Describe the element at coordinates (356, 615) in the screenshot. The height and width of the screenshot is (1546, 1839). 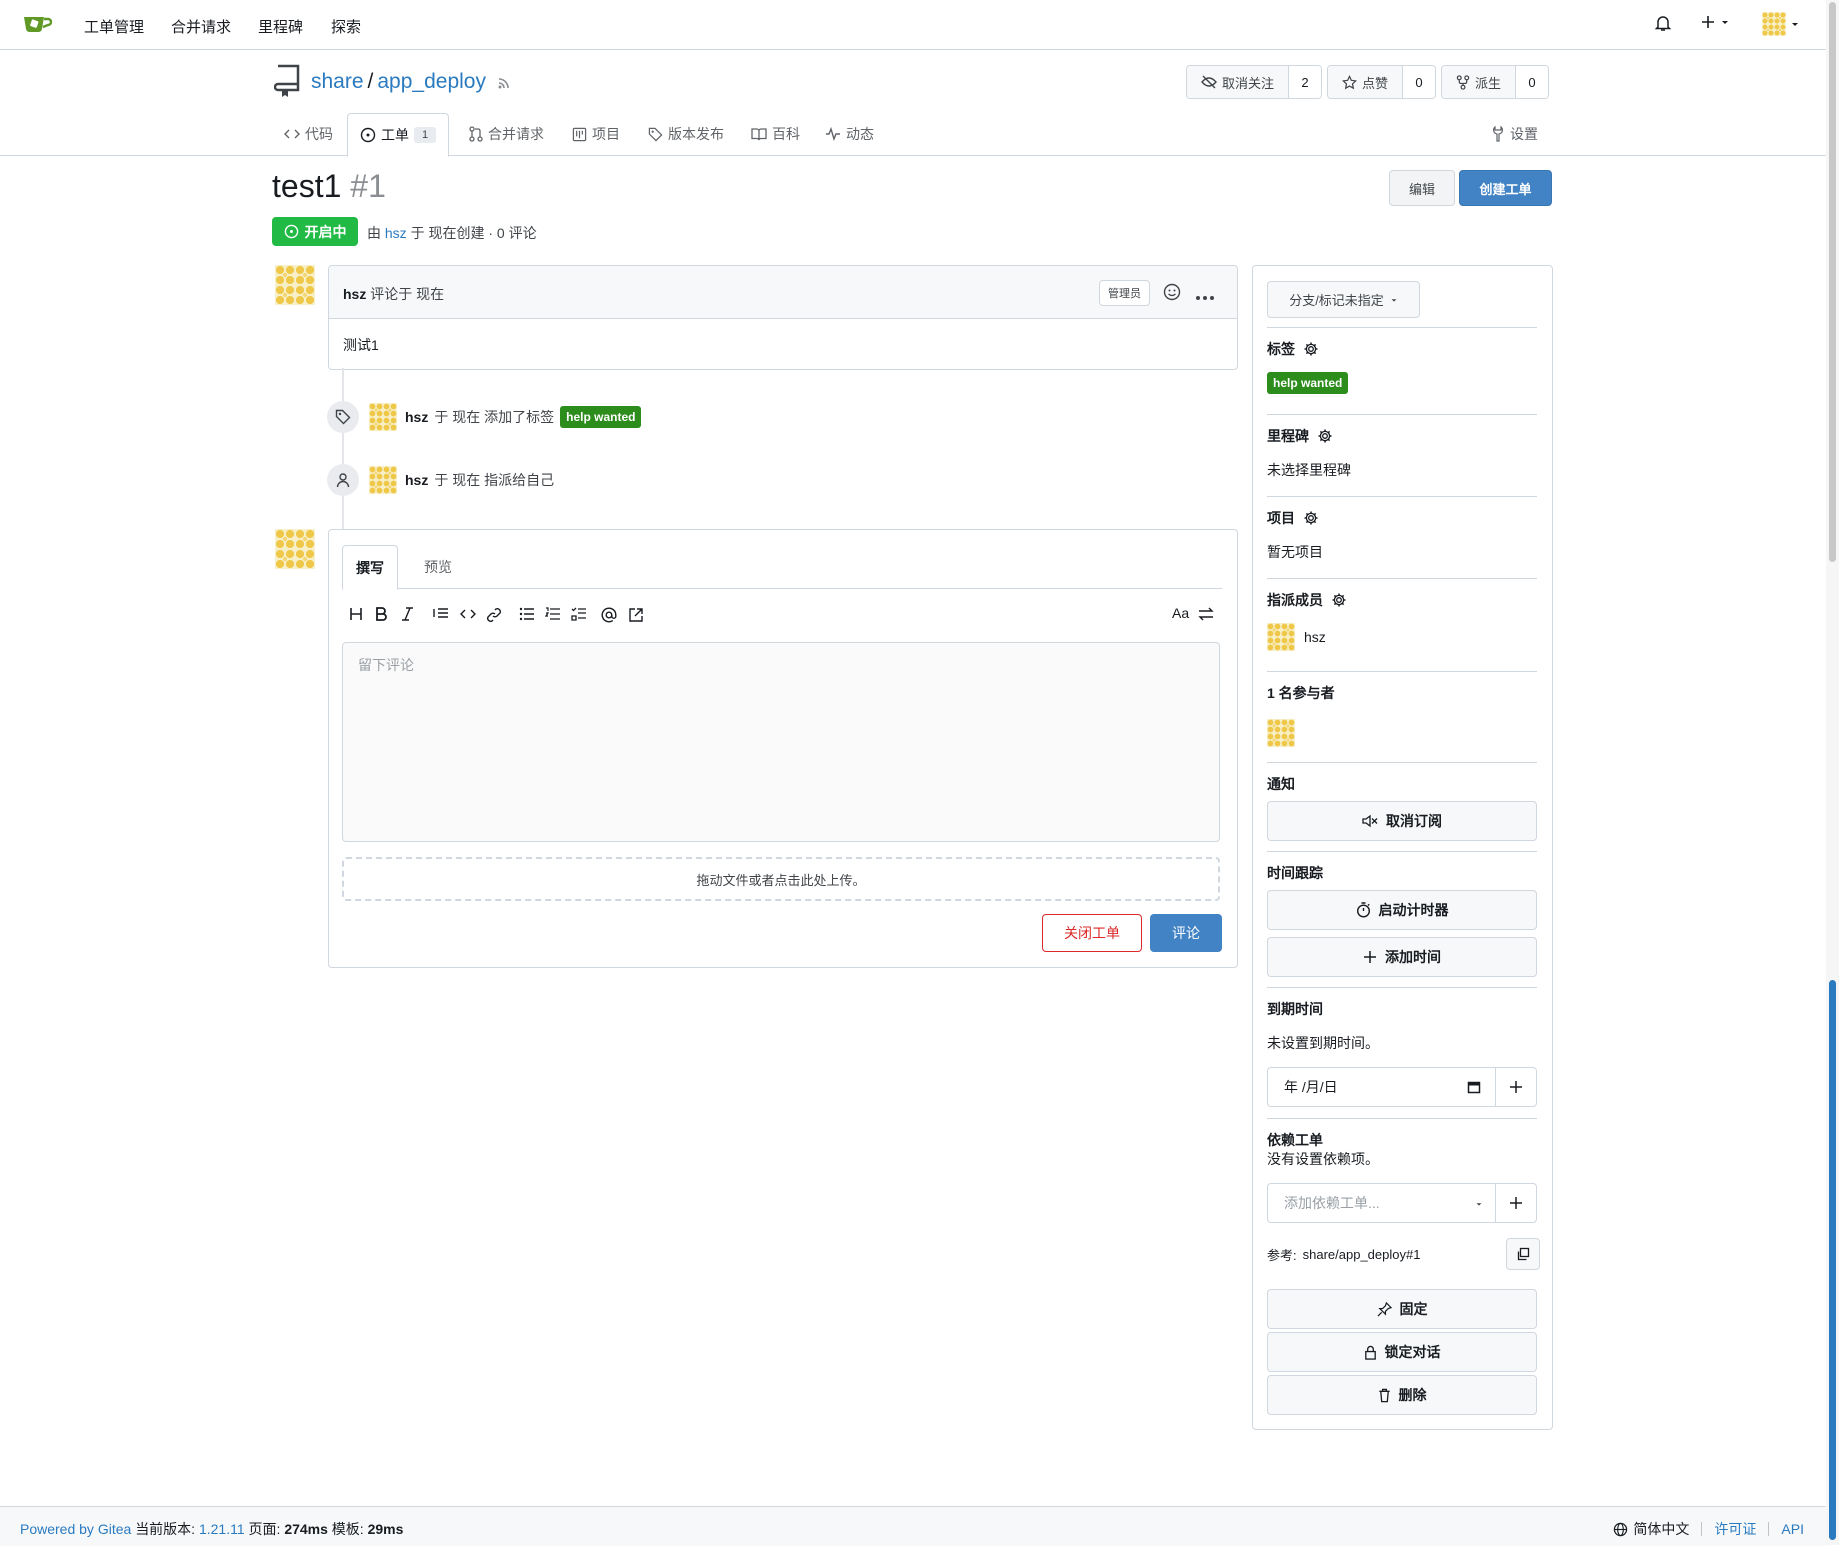
I see `heading-icon` at that location.